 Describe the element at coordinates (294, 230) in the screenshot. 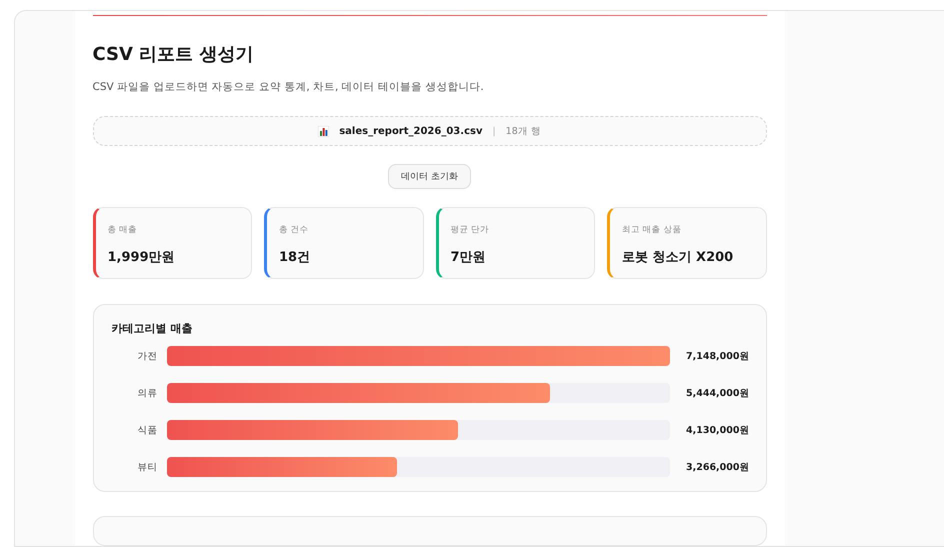

I see `stat-label: 총 건수` at that location.